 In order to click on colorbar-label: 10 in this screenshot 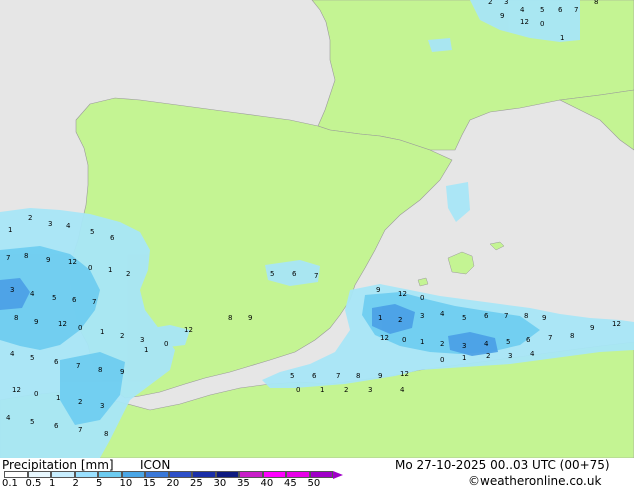, I will do `click(126, 483)`.